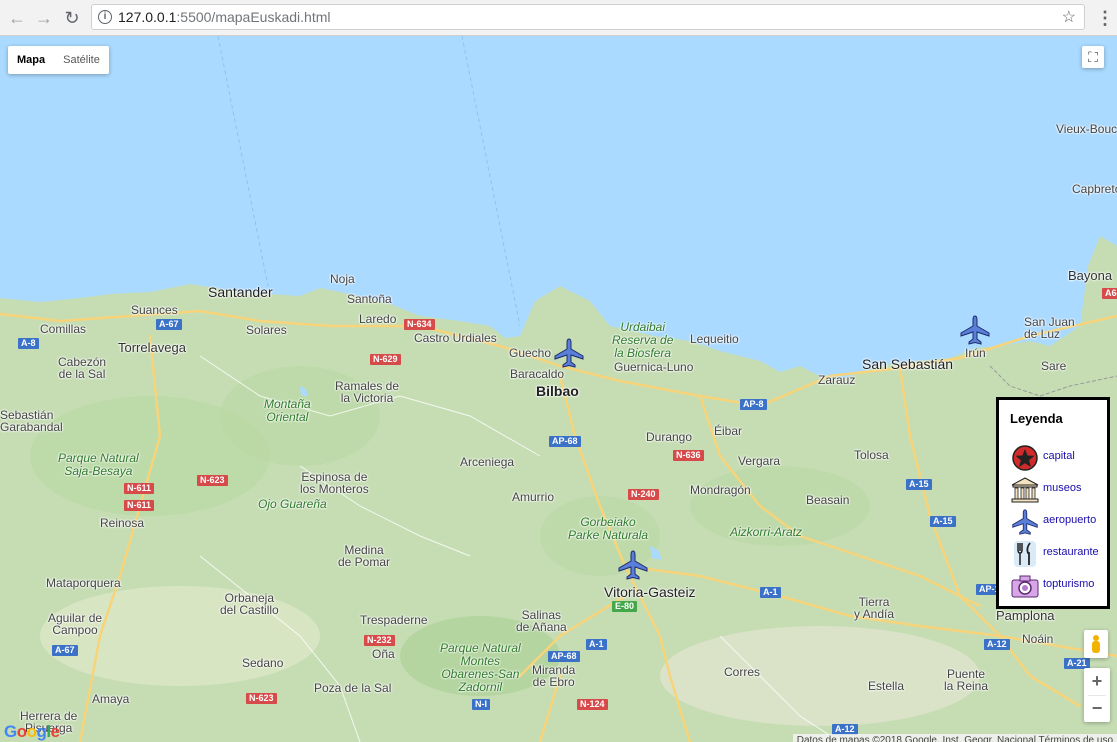 This screenshot has width=1117, height=742. Describe the element at coordinates (625, 606) in the screenshot. I see `road-shield: E-80` at that location.